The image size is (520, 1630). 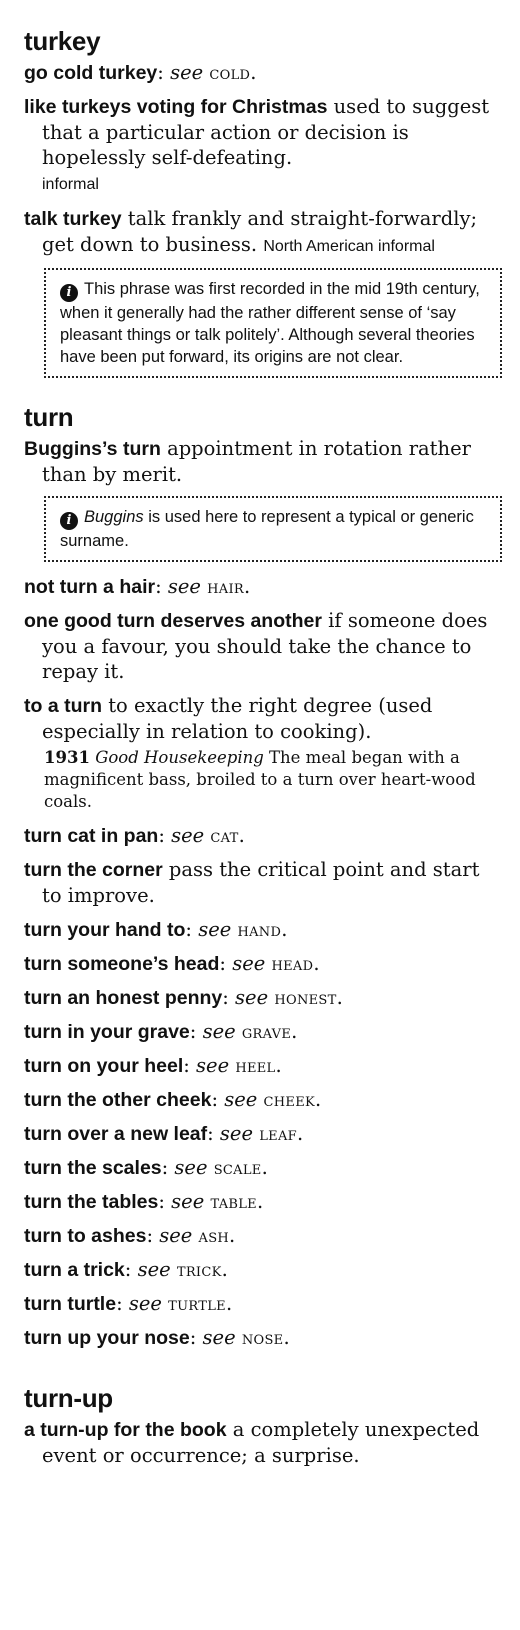 What do you see at coordinates (70, 184) in the screenshot?
I see `usage-label: informal` at bounding box center [70, 184].